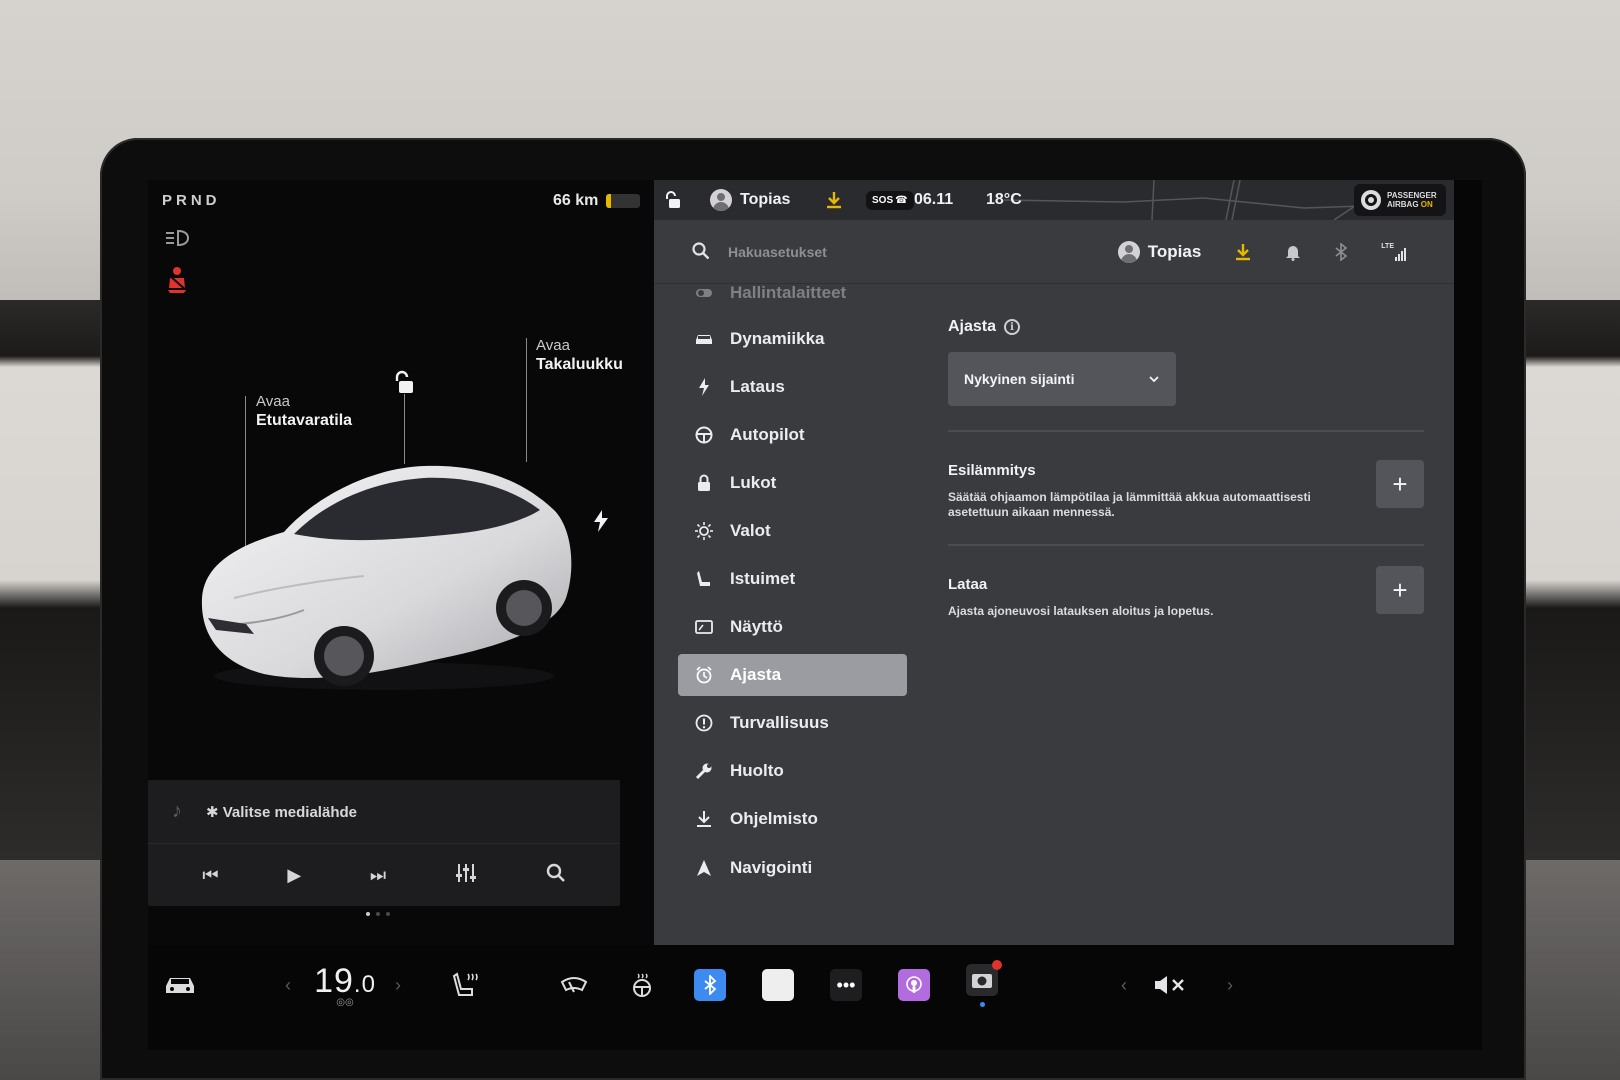 The height and width of the screenshot is (1080, 1620). What do you see at coordinates (345, 1002) in the screenshot?
I see `fan-icon: ◎◎` at bounding box center [345, 1002].